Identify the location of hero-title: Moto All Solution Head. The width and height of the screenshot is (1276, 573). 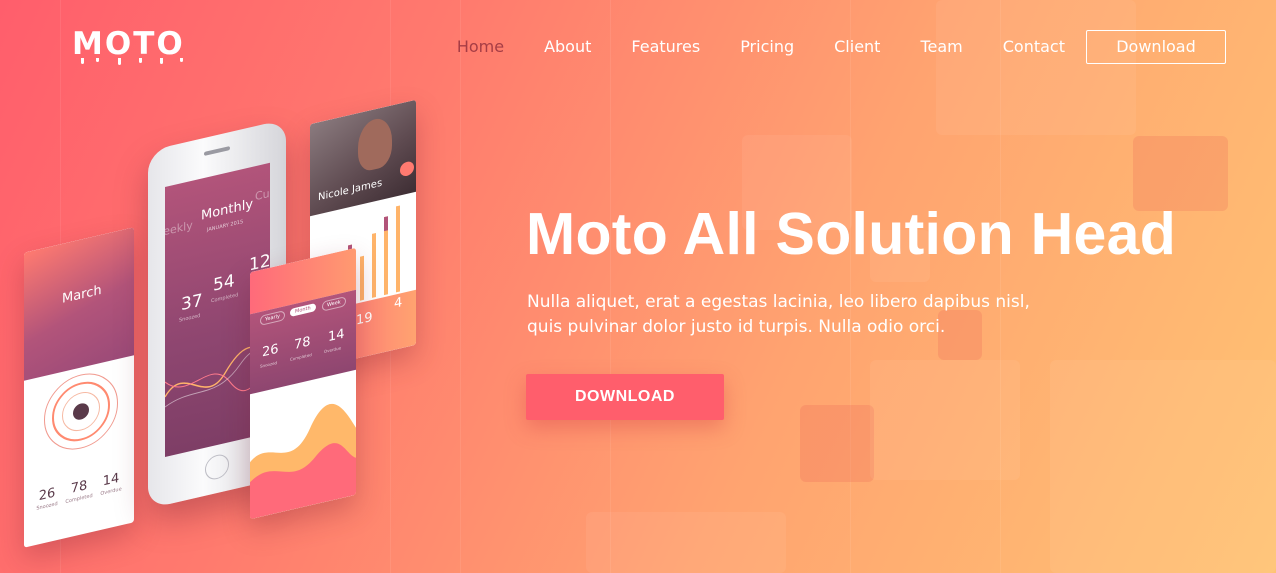
(851, 234).